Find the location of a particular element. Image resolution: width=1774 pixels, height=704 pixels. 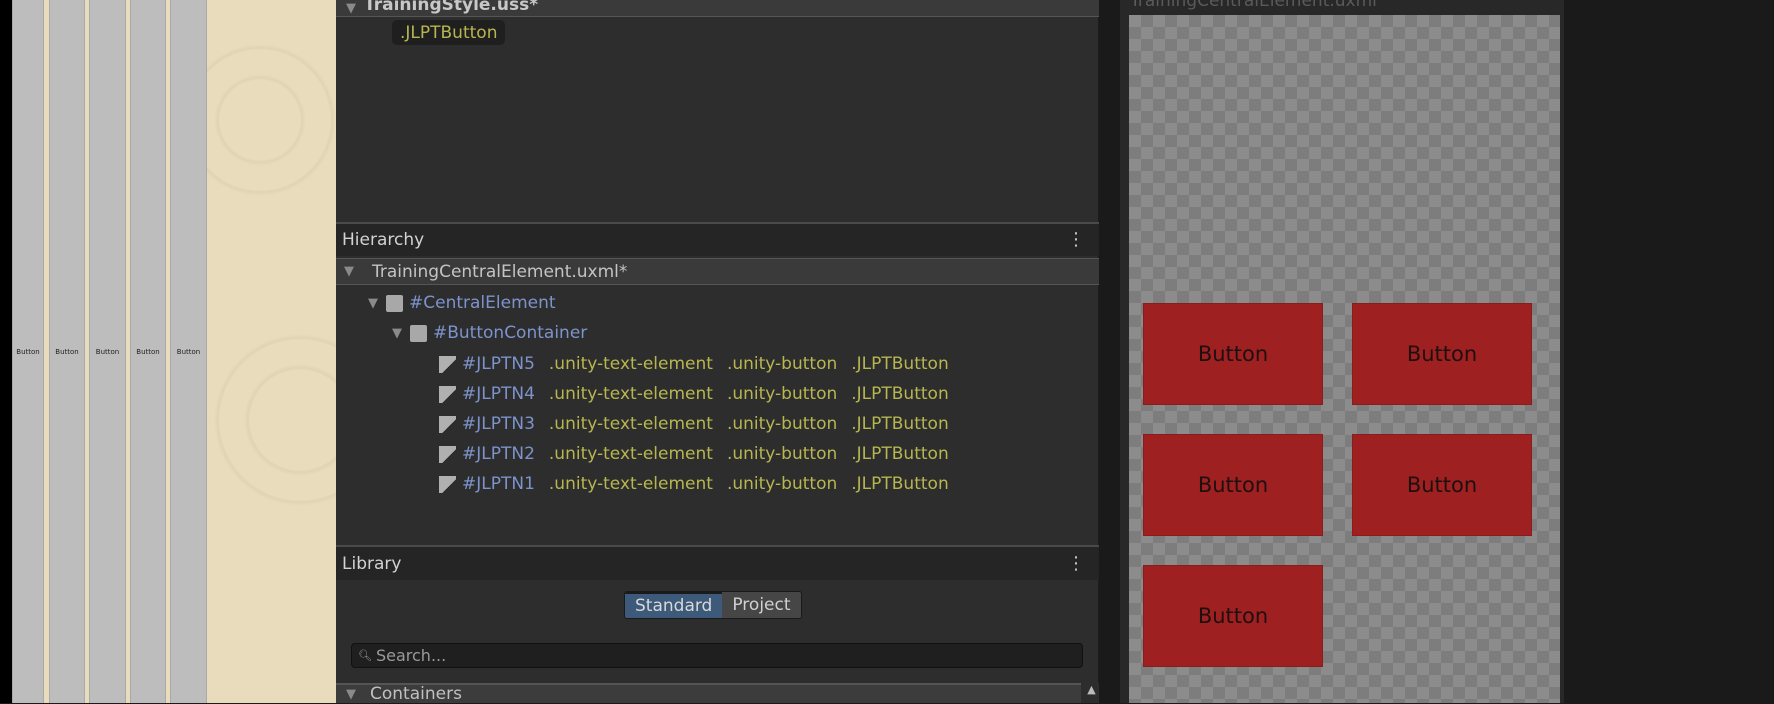

tree-item-central: ▼ #CentralElement is located at coordinates (462, 303).